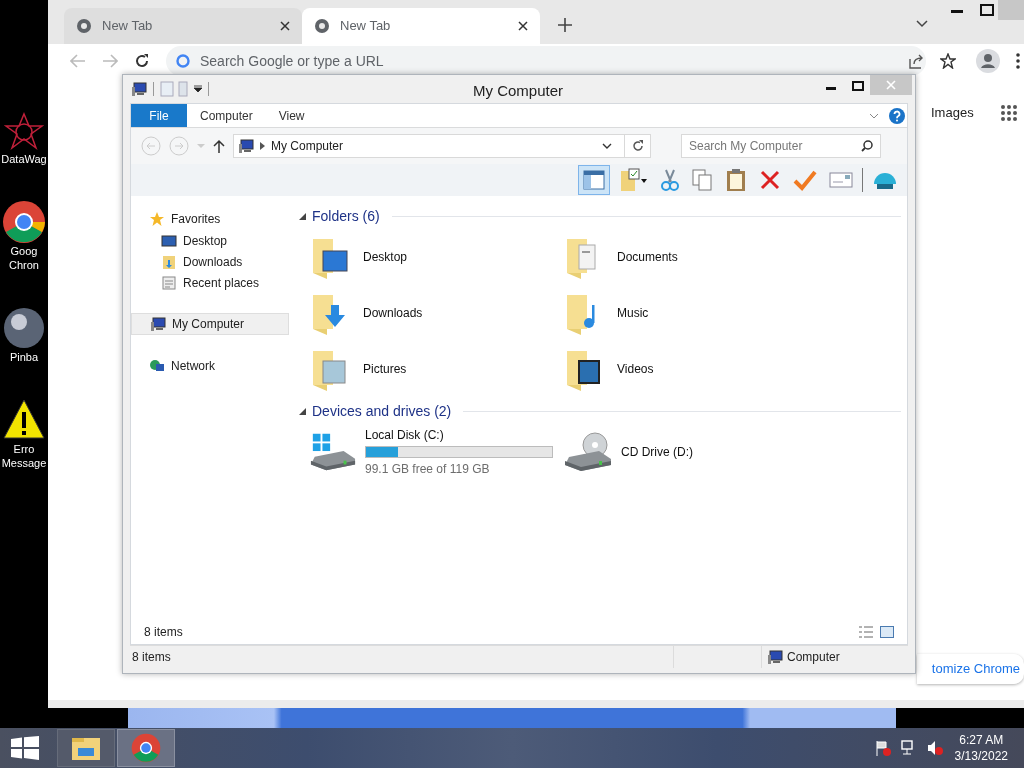 The image size is (1024, 768). I want to click on starburst-icon, so click(24, 132).